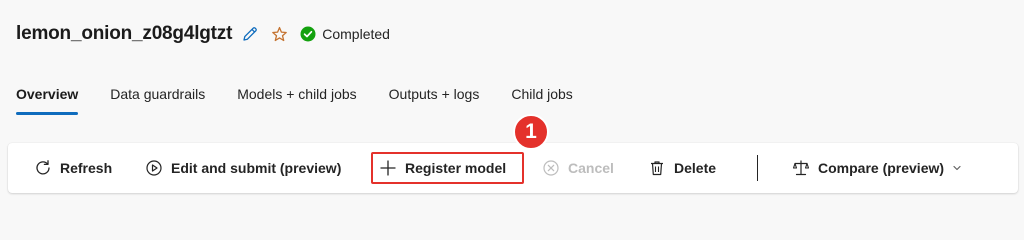  I want to click on tab-child-jobs: Child jobs, so click(541, 100).